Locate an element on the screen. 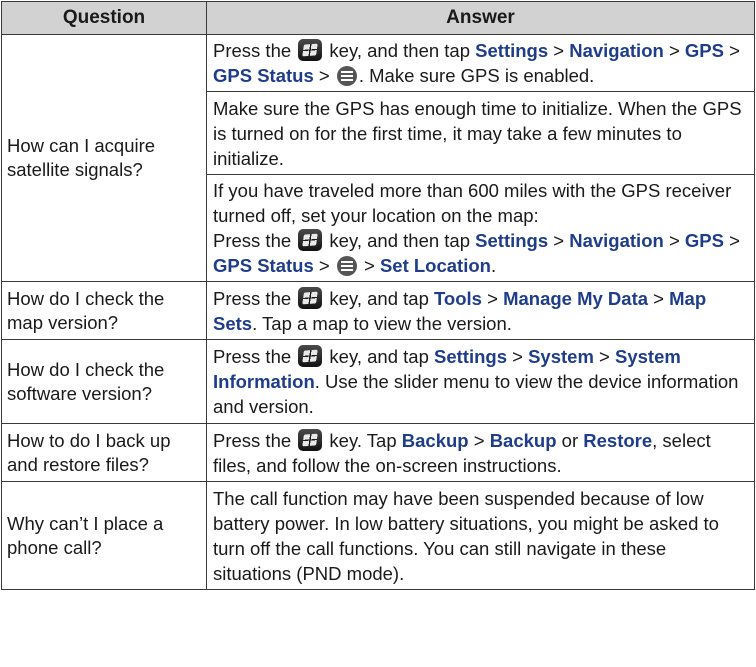 The width and height of the screenshot is (756, 667). question-cell: Why can’t I place a phone call? is located at coordinates (104, 535).